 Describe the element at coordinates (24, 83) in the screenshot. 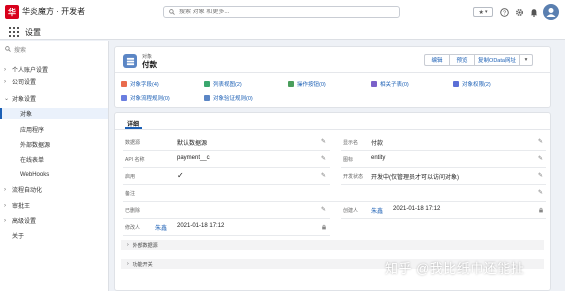

I see `sidebar-item-label: 公司设置` at that location.